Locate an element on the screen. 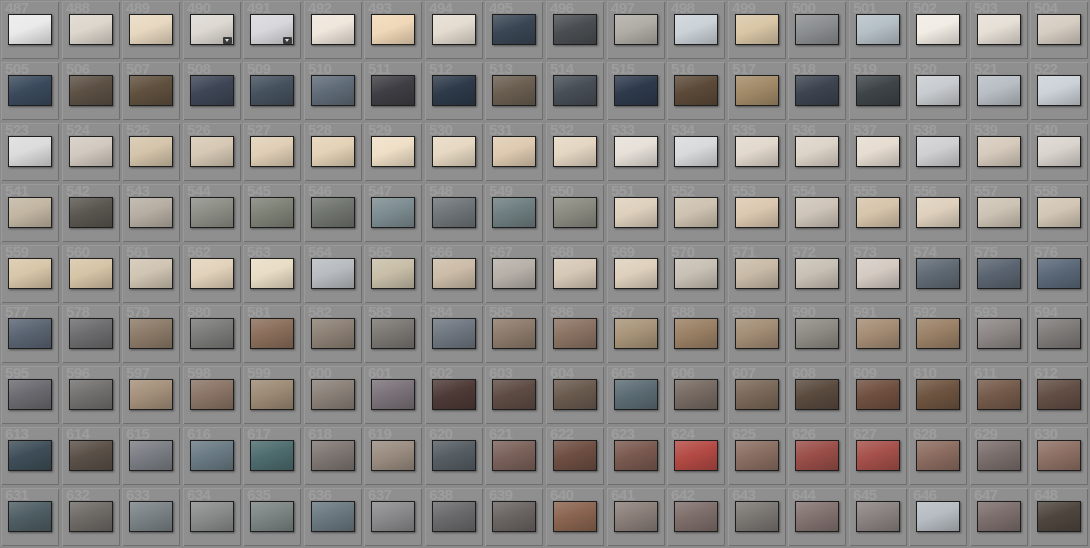 Image resolution: width=1090 pixels, height=548 pixels. thumbnail-cell: 547 is located at coordinates (393, 213).